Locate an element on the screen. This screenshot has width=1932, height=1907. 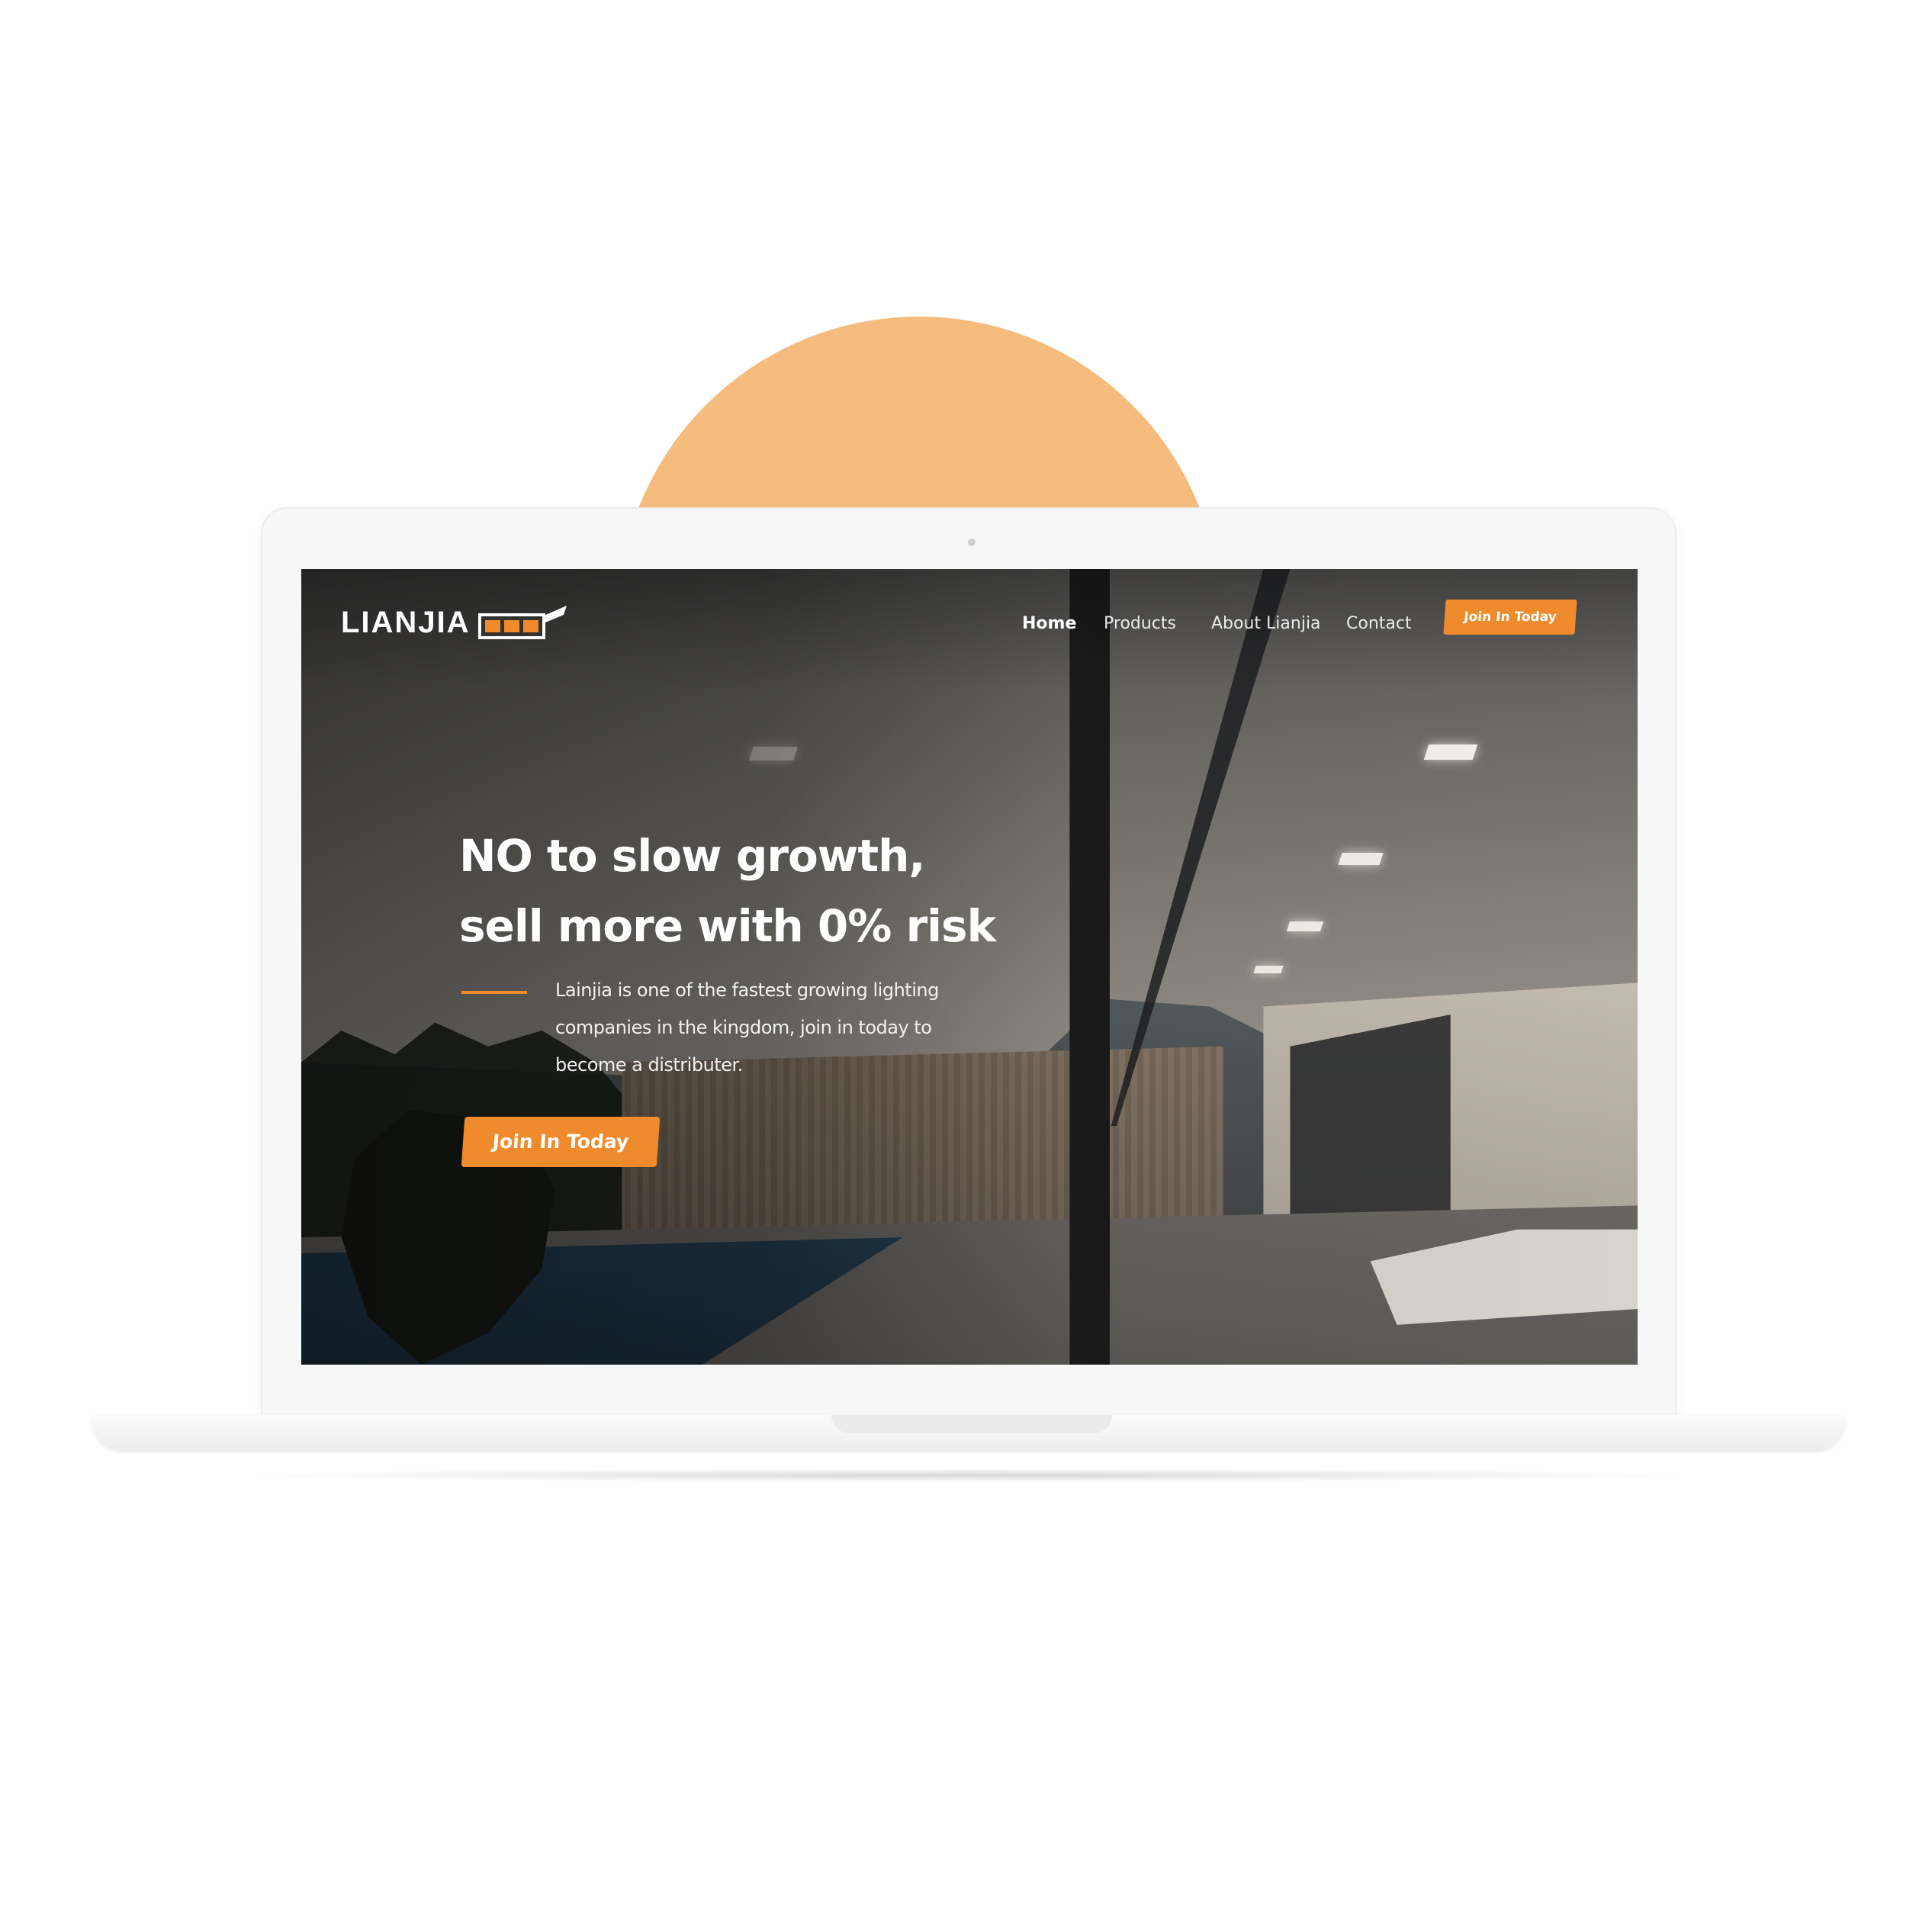
hero-join-button: Join In Today is located at coordinates (561, 1142).